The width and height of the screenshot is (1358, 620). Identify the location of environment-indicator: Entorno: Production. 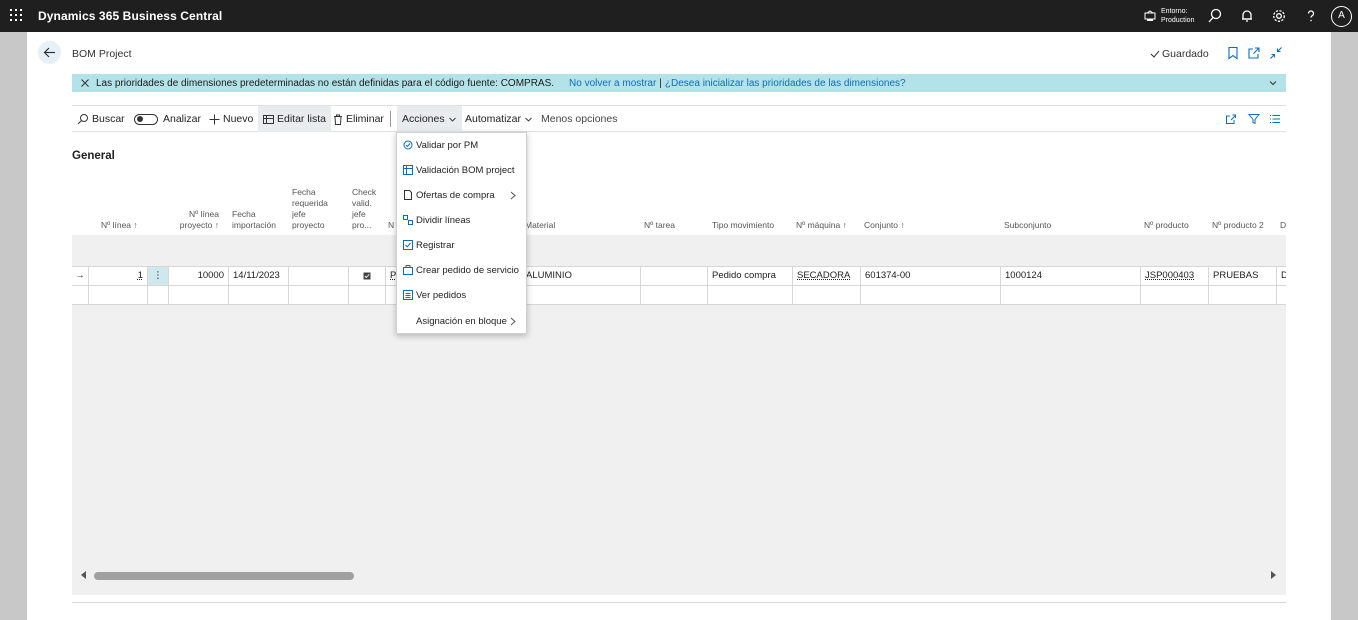
(1169, 16).